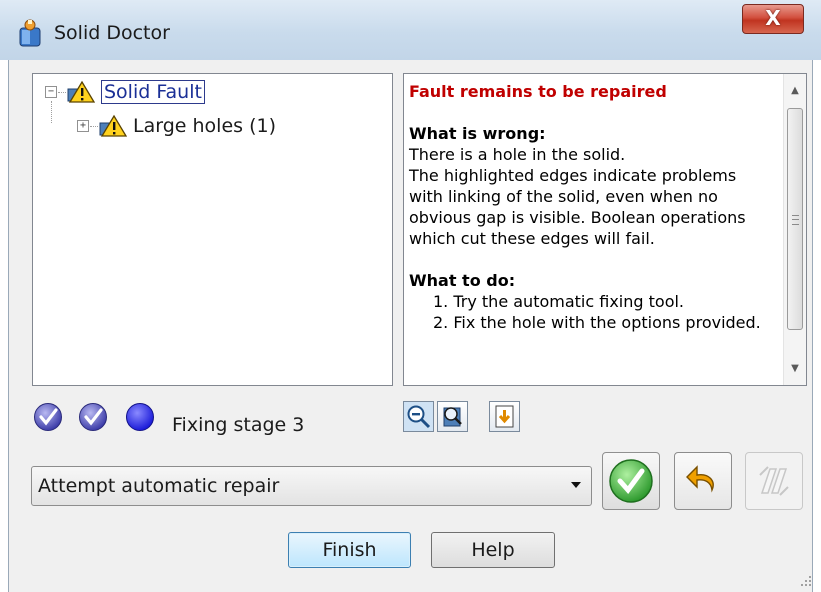 The height and width of the screenshot is (592, 821). What do you see at coordinates (51, 92) in the screenshot?
I see `collapse-icon: −` at bounding box center [51, 92].